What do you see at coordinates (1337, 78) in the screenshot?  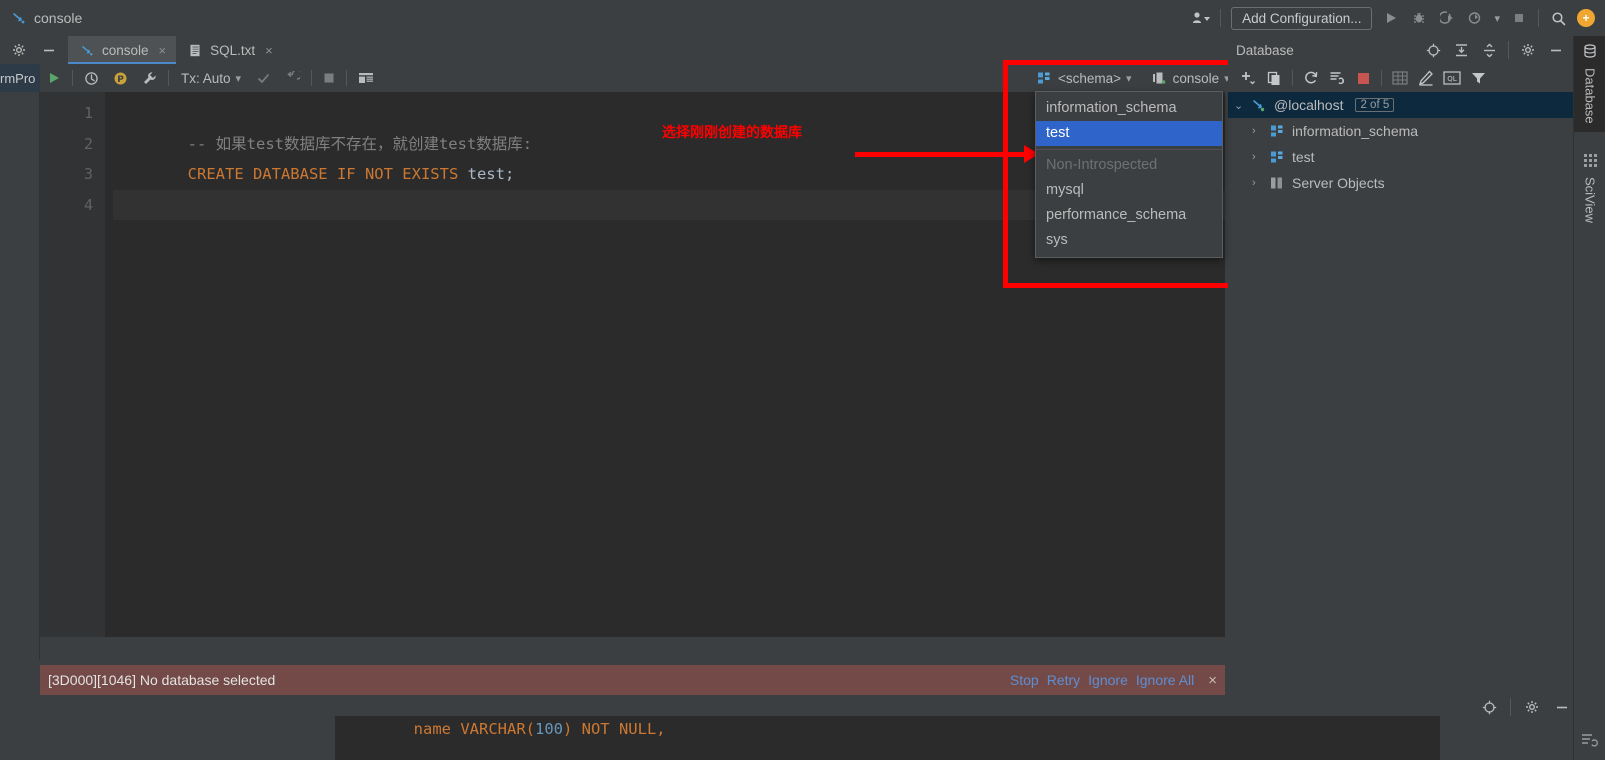 I see `sync-settings-icon` at bounding box center [1337, 78].